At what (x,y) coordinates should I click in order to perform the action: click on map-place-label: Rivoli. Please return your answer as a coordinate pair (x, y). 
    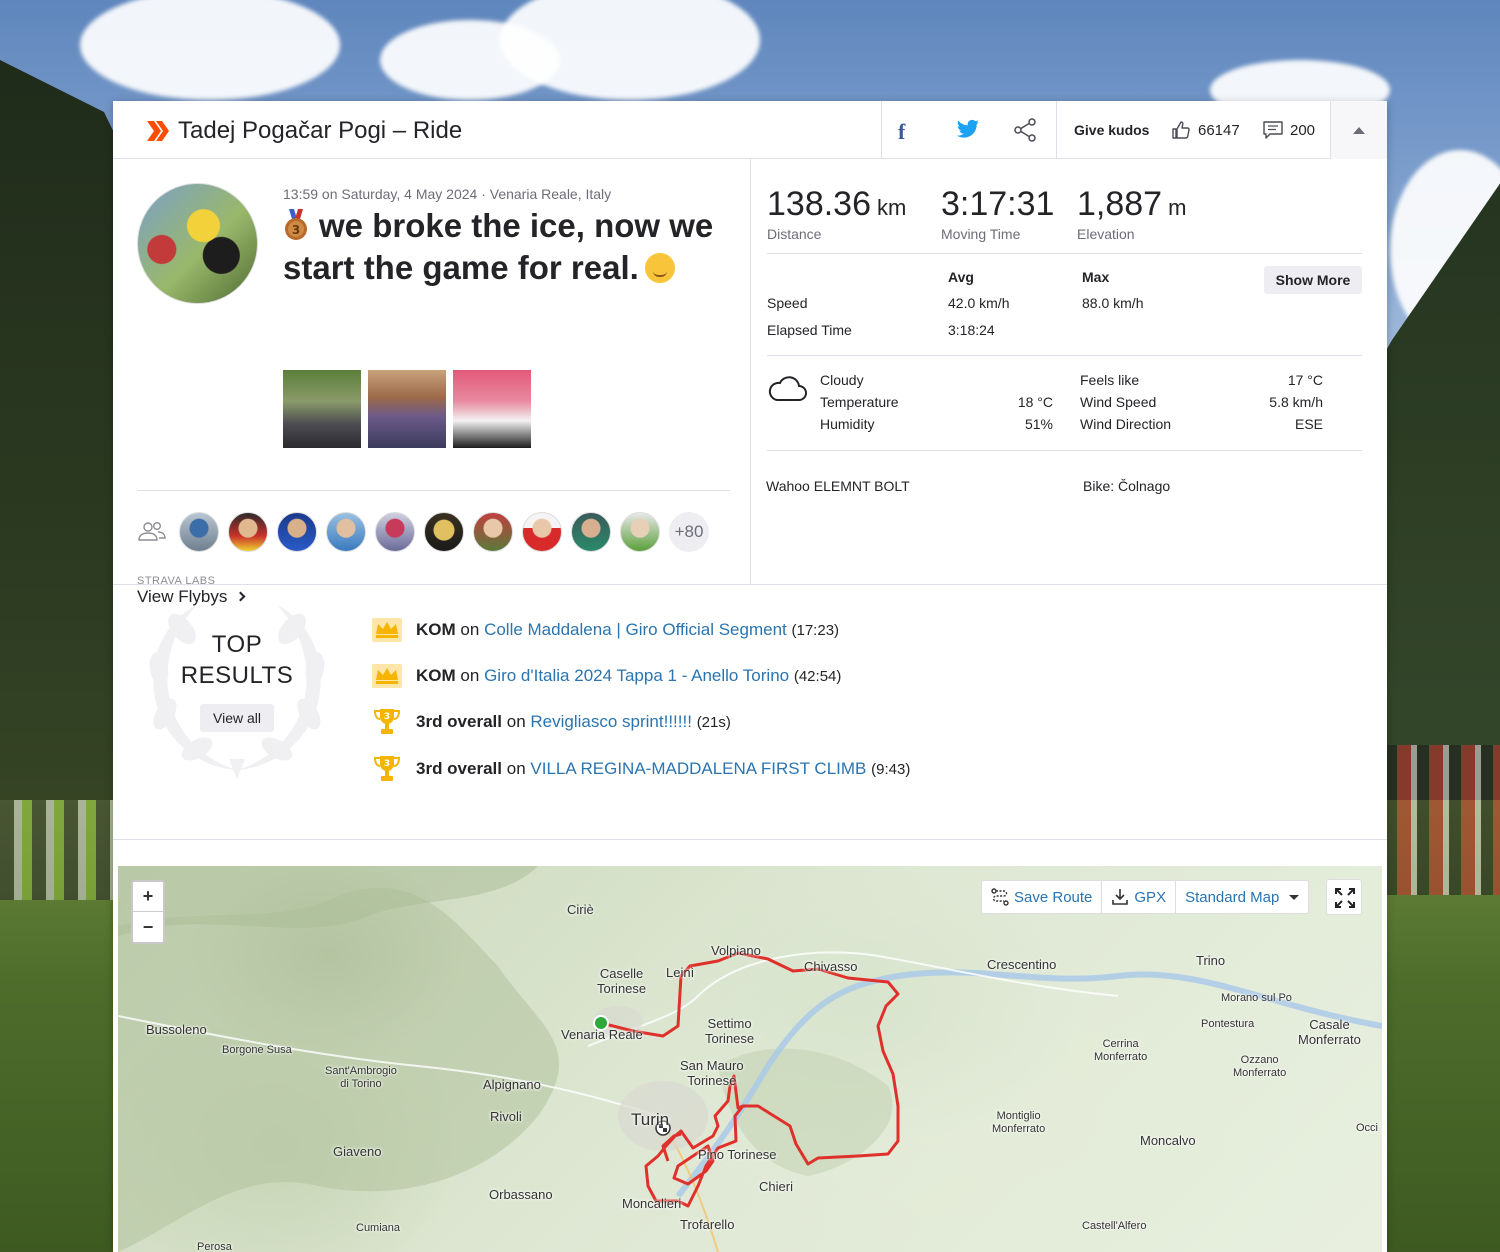
    Looking at the image, I should click on (506, 1116).